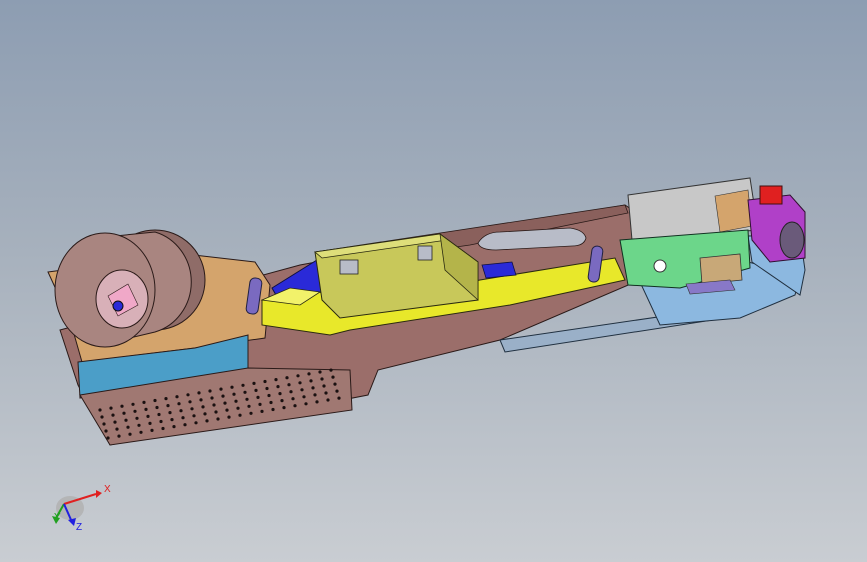  What do you see at coordinates (721, 269) in the screenshot?
I see `tan-chip` at bounding box center [721, 269].